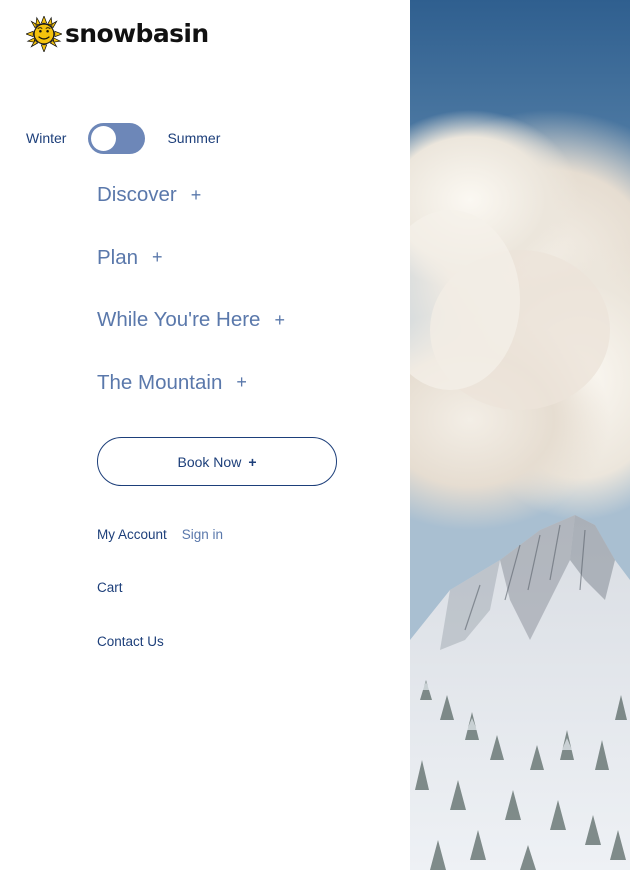 The width and height of the screenshot is (630, 870). Describe the element at coordinates (179, 319) in the screenshot. I see `nav-item-label: While You're Here` at that location.